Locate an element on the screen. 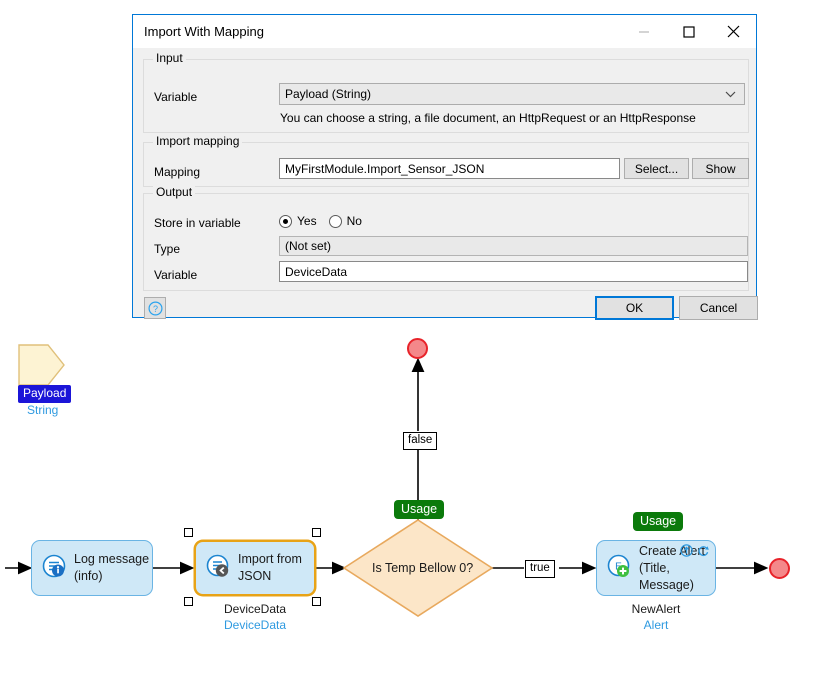  store-no-label: No is located at coordinates (354, 221).